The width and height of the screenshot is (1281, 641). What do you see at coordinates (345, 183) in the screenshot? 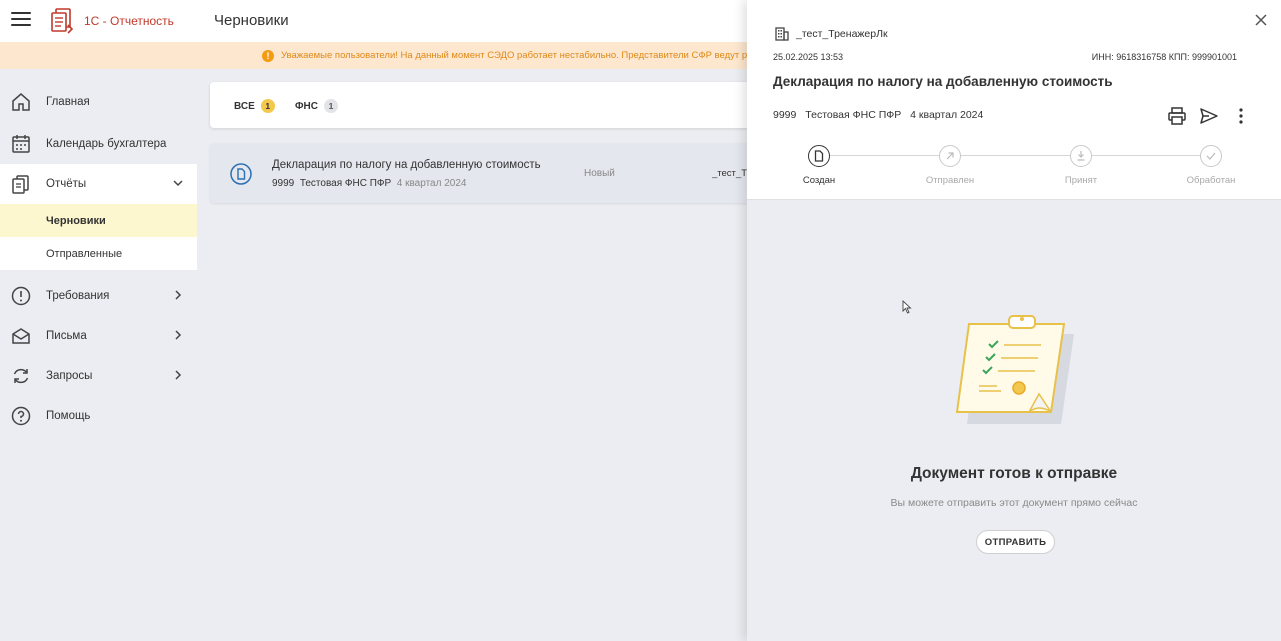
I see `row-agency: Тестовая ФНС ПФР` at bounding box center [345, 183].